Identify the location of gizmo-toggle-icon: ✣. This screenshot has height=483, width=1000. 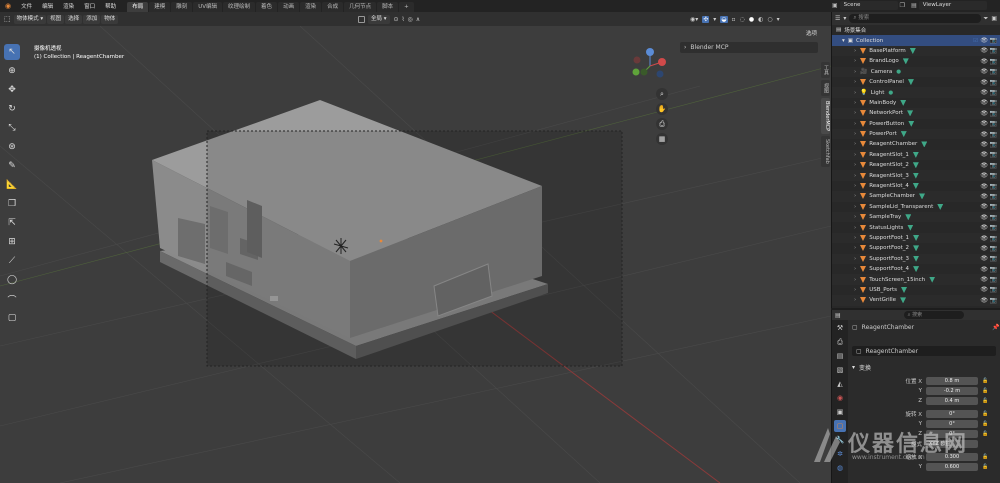
(706, 19).